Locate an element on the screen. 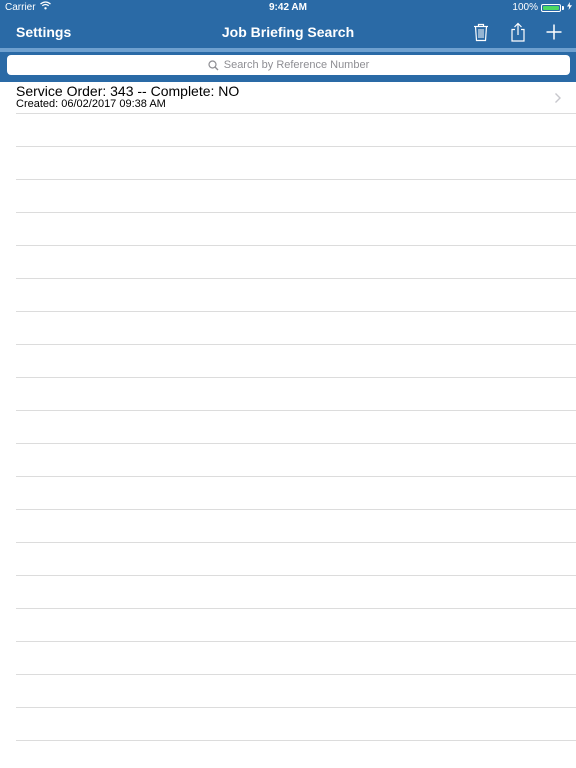  settings-button: Settings is located at coordinates (43, 32).